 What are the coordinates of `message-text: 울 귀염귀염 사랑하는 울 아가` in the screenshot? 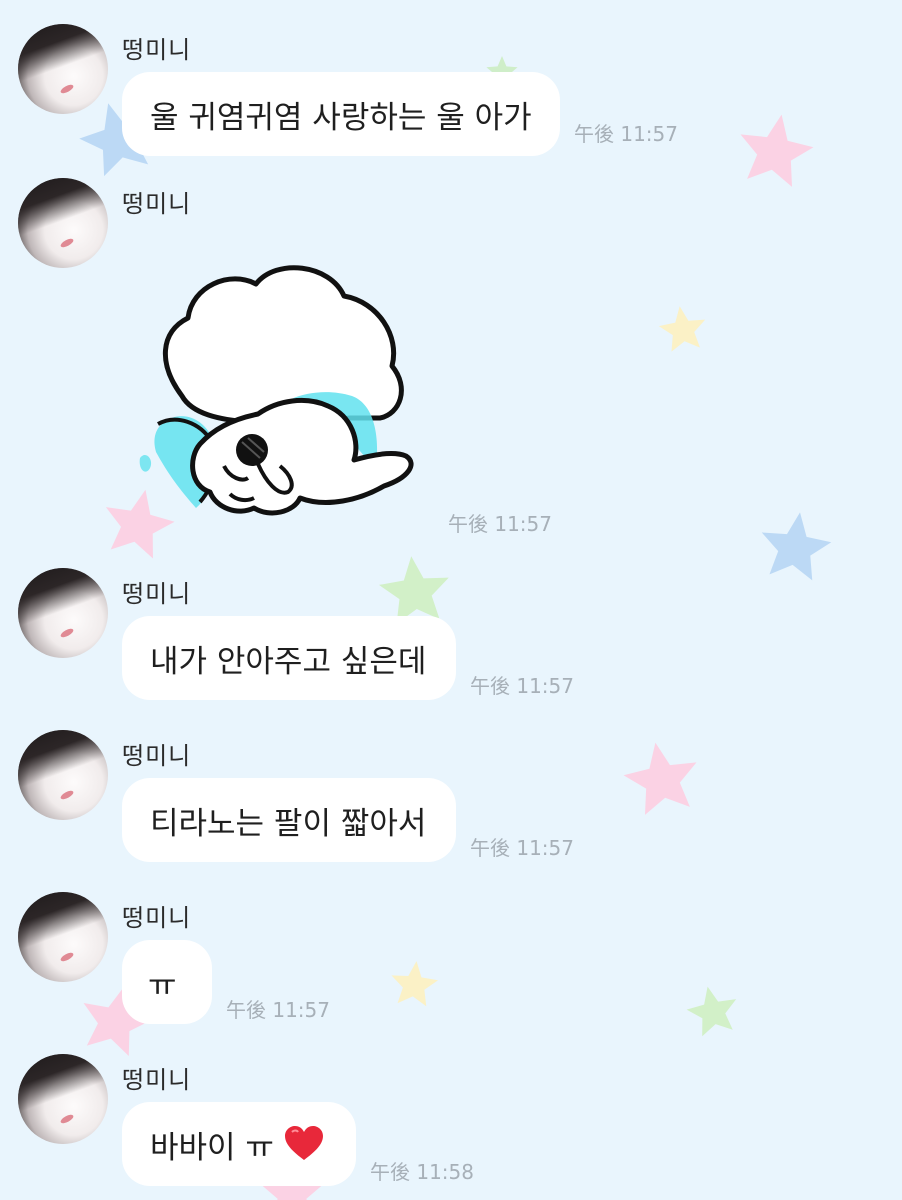 It's located at (341, 117).